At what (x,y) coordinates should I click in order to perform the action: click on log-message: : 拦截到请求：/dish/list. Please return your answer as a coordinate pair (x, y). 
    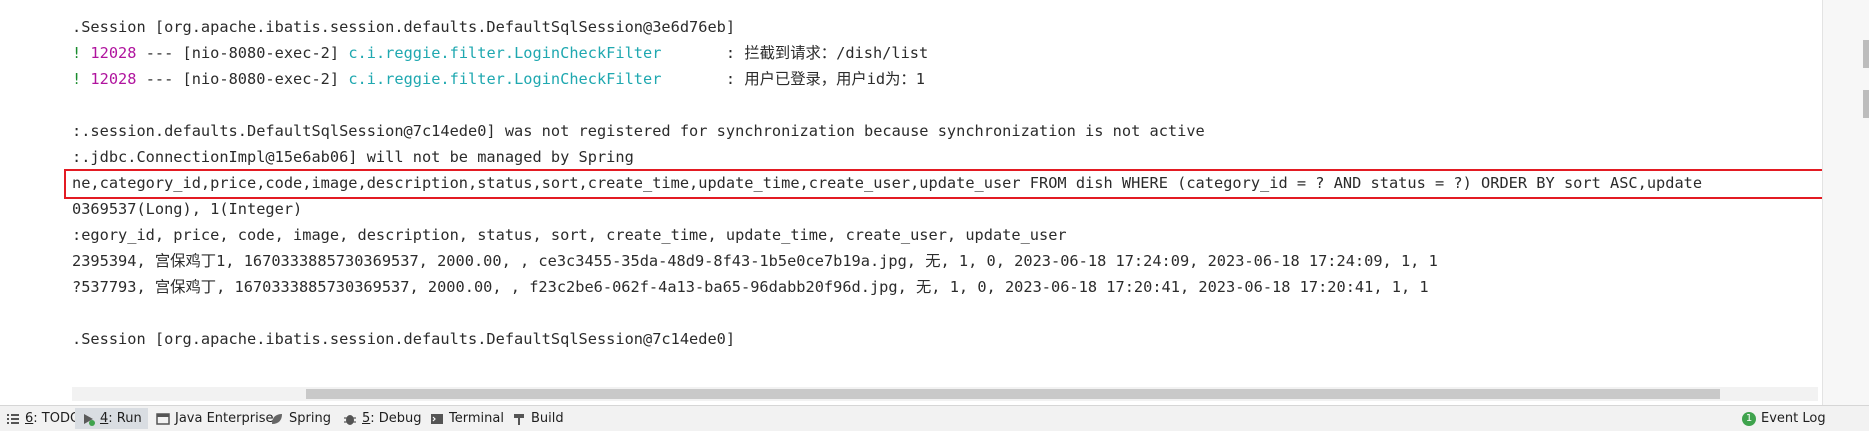
    Looking at the image, I should click on (795, 53).